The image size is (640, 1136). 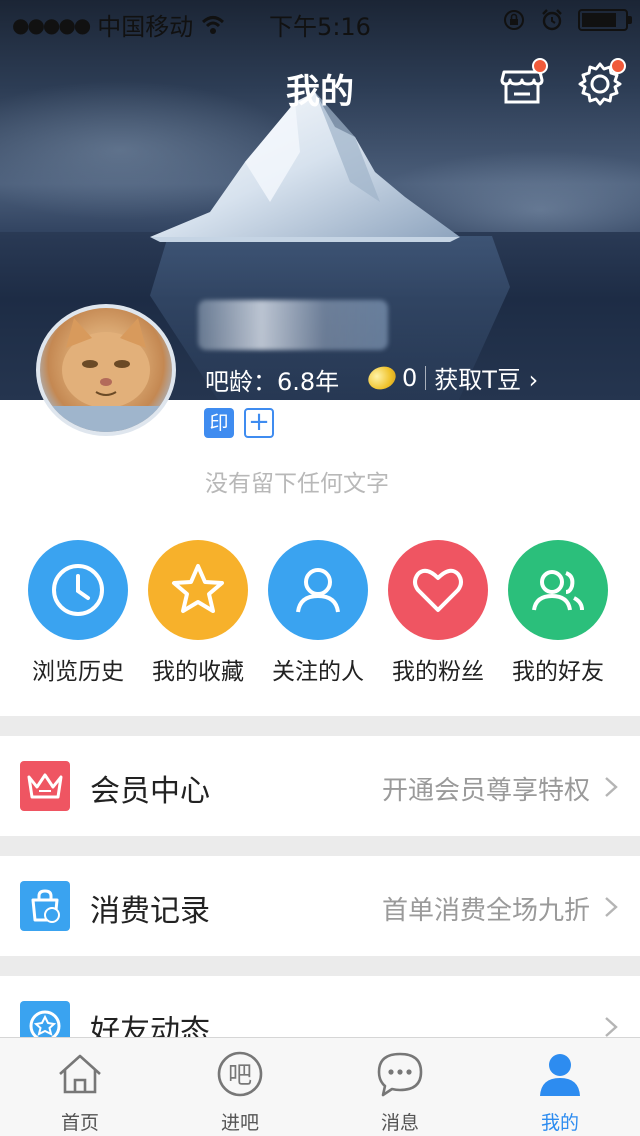 I want to click on store-notification-dot, so click(x=540, y=66).